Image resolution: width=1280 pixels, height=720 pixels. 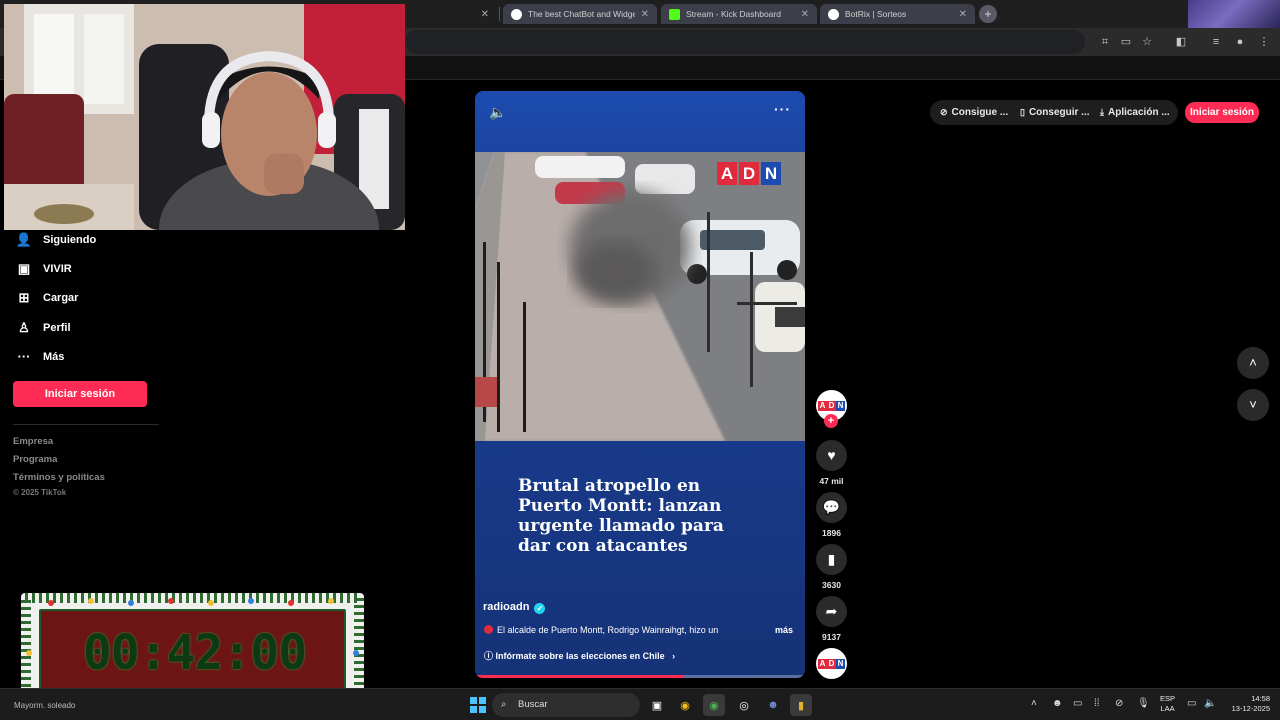 I want to click on phone-icon: ▯, so click(x=1022, y=112).